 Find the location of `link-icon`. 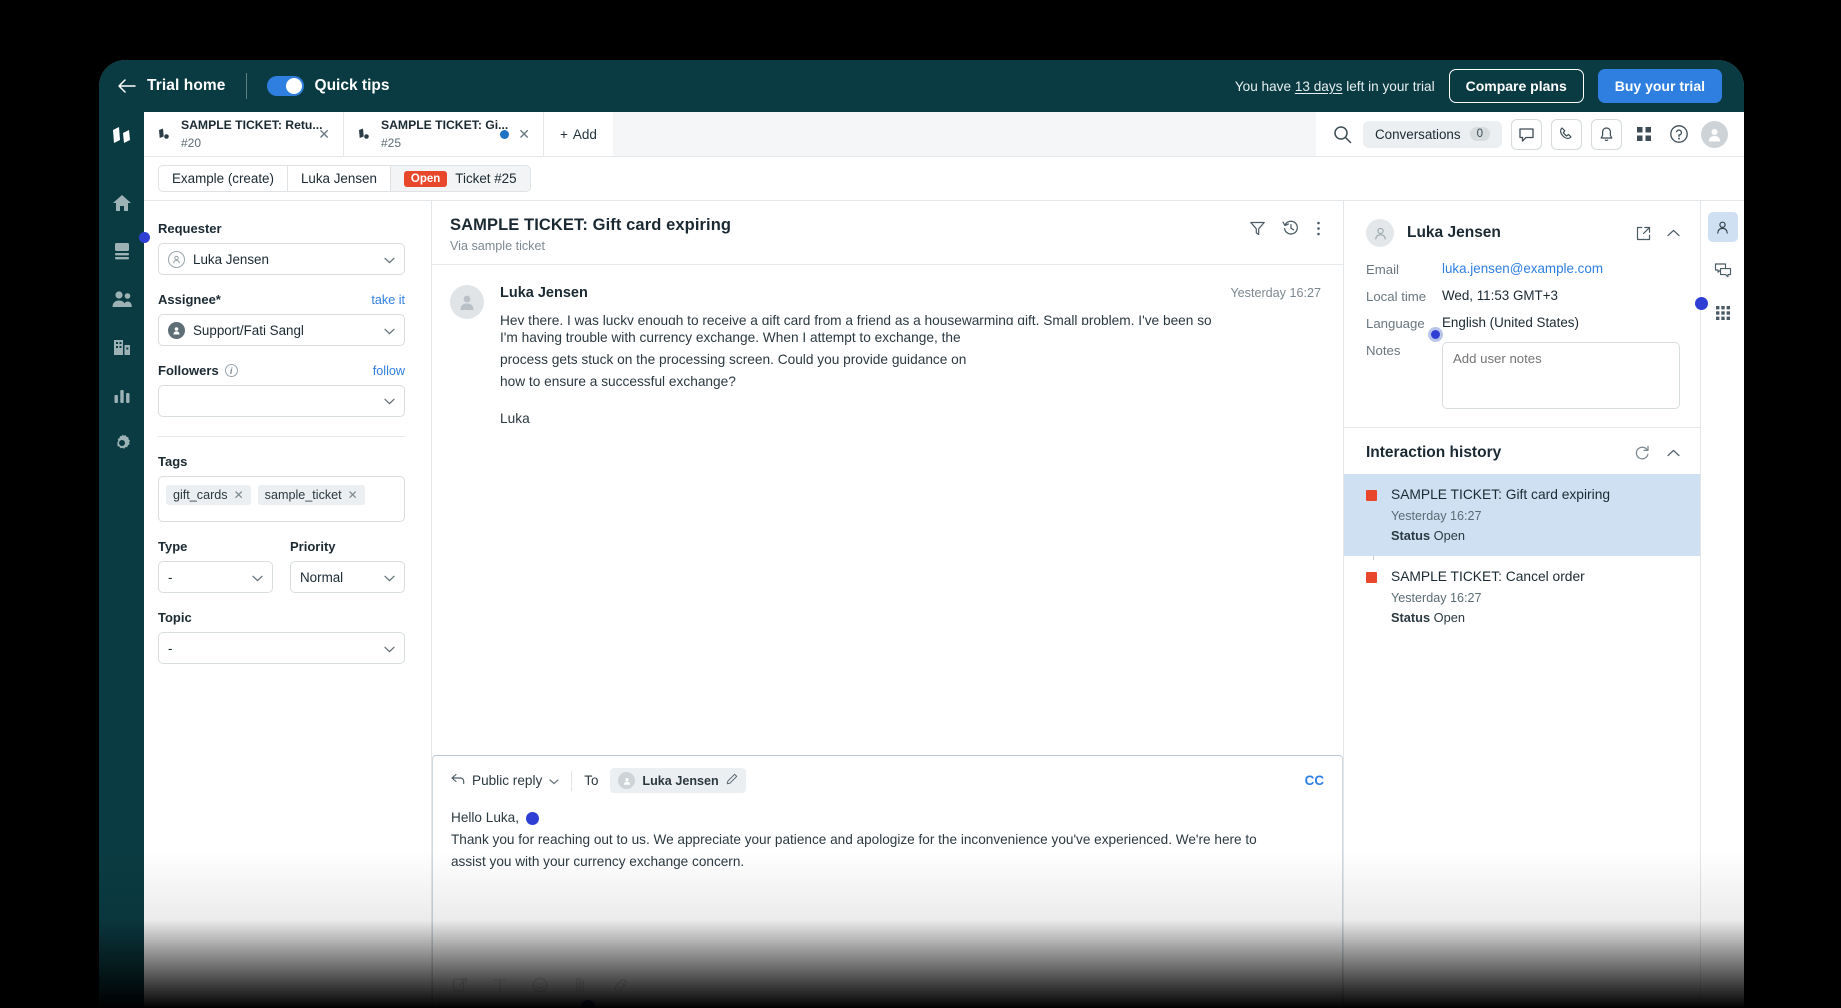

link-icon is located at coordinates (620, 985).